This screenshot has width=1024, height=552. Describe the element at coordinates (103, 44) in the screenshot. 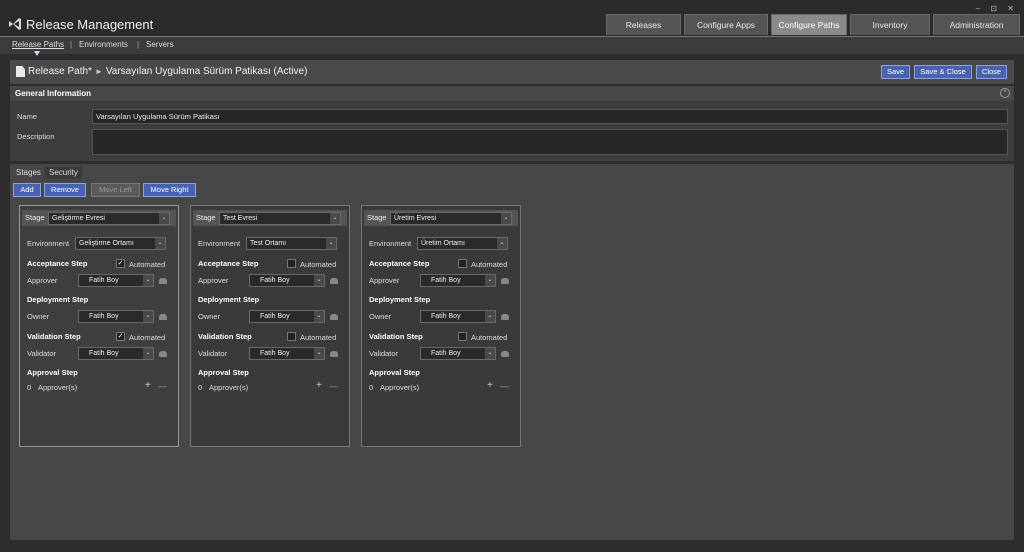

I see `subnav-environments: Environments` at that location.